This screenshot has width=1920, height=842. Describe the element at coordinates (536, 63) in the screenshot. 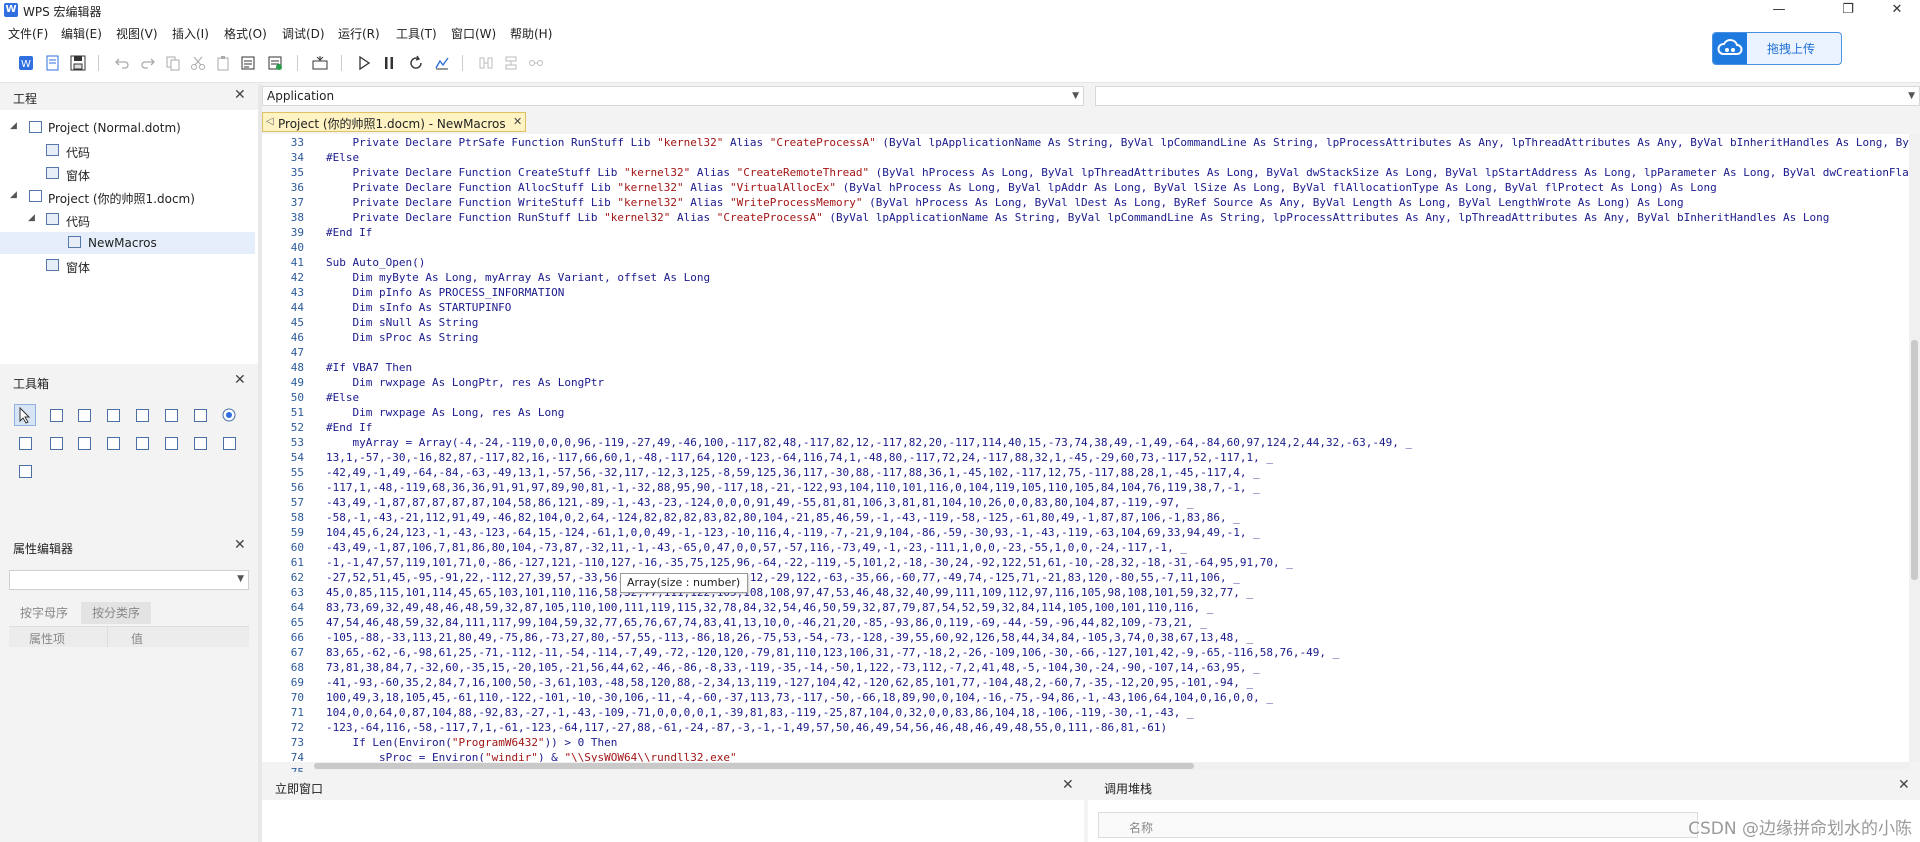

I see `step-out-icon` at that location.